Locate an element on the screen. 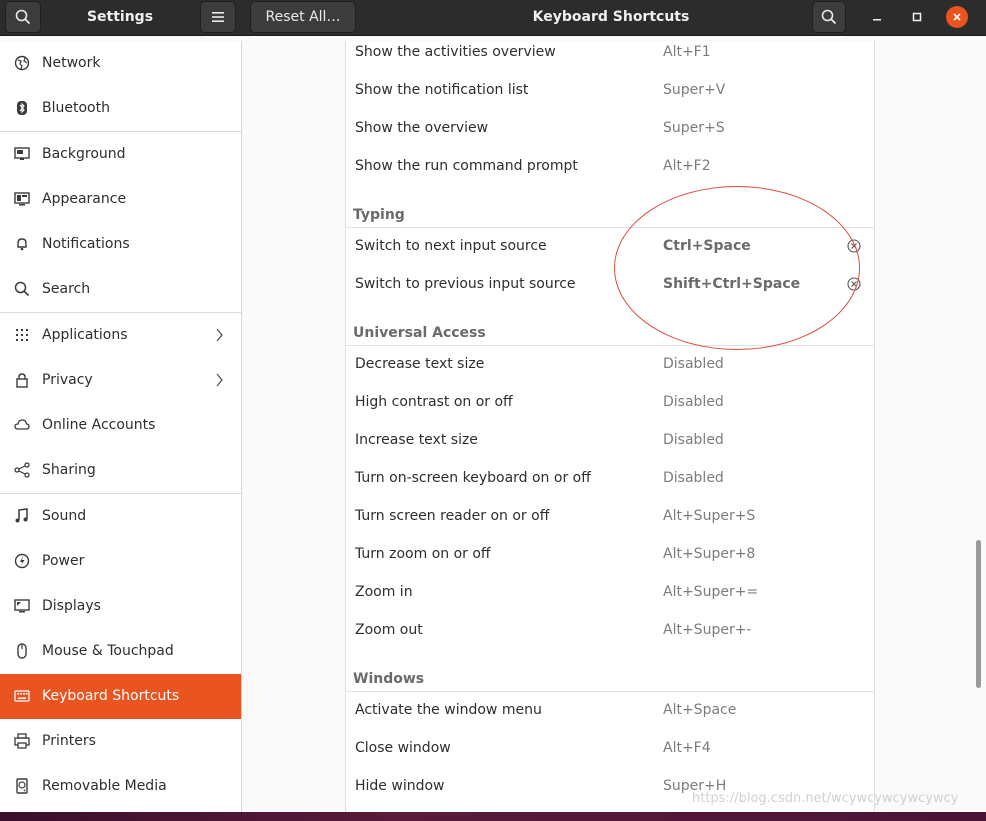 This screenshot has height=821, width=986. shortcut-name: Turn zoom on or off is located at coordinates (423, 554).